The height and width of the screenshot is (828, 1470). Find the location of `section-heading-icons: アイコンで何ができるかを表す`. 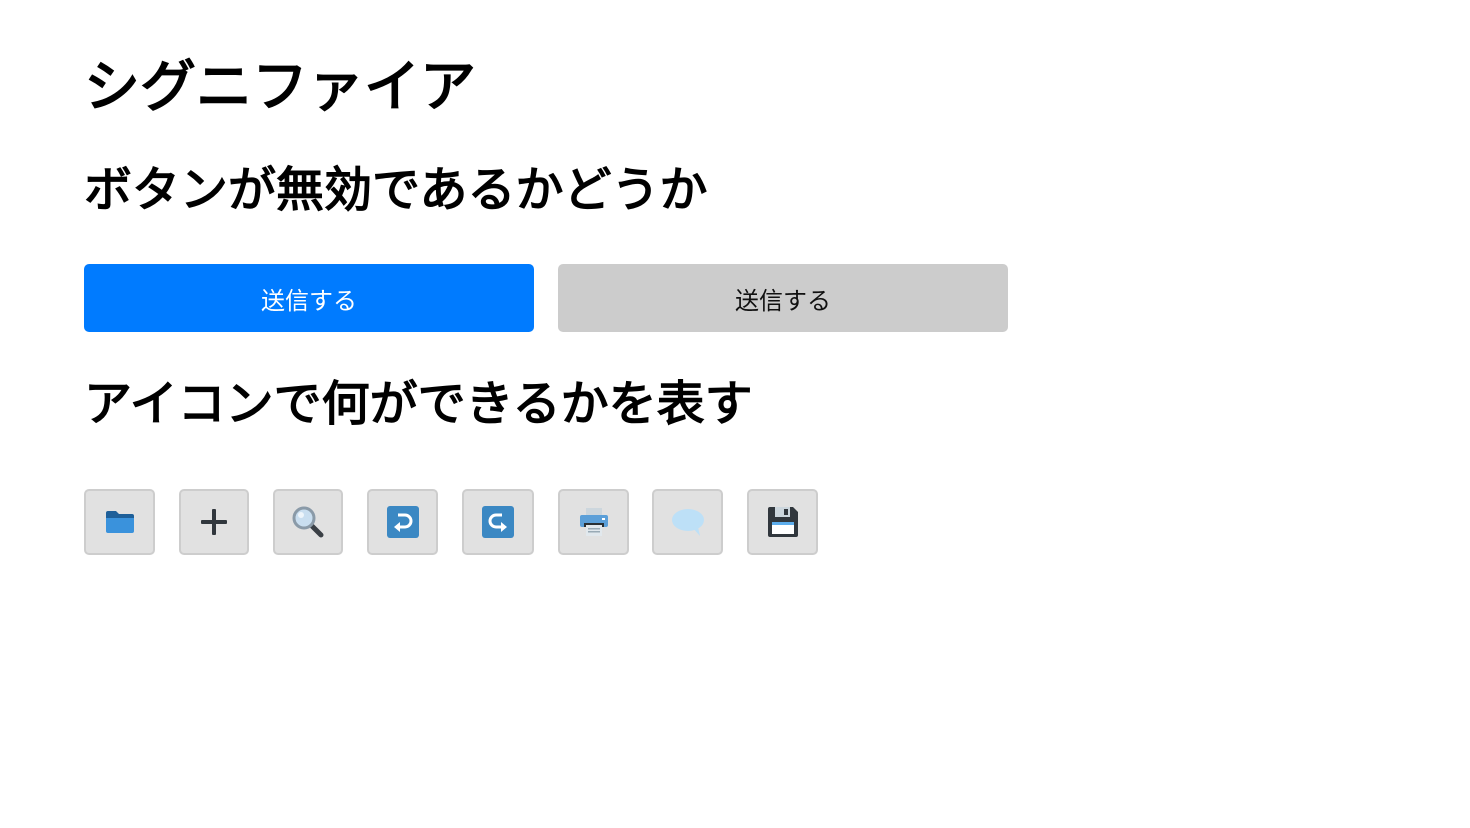

section-heading-icons: アイコンで何ができるかを表す is located at coordinates (418, 404).